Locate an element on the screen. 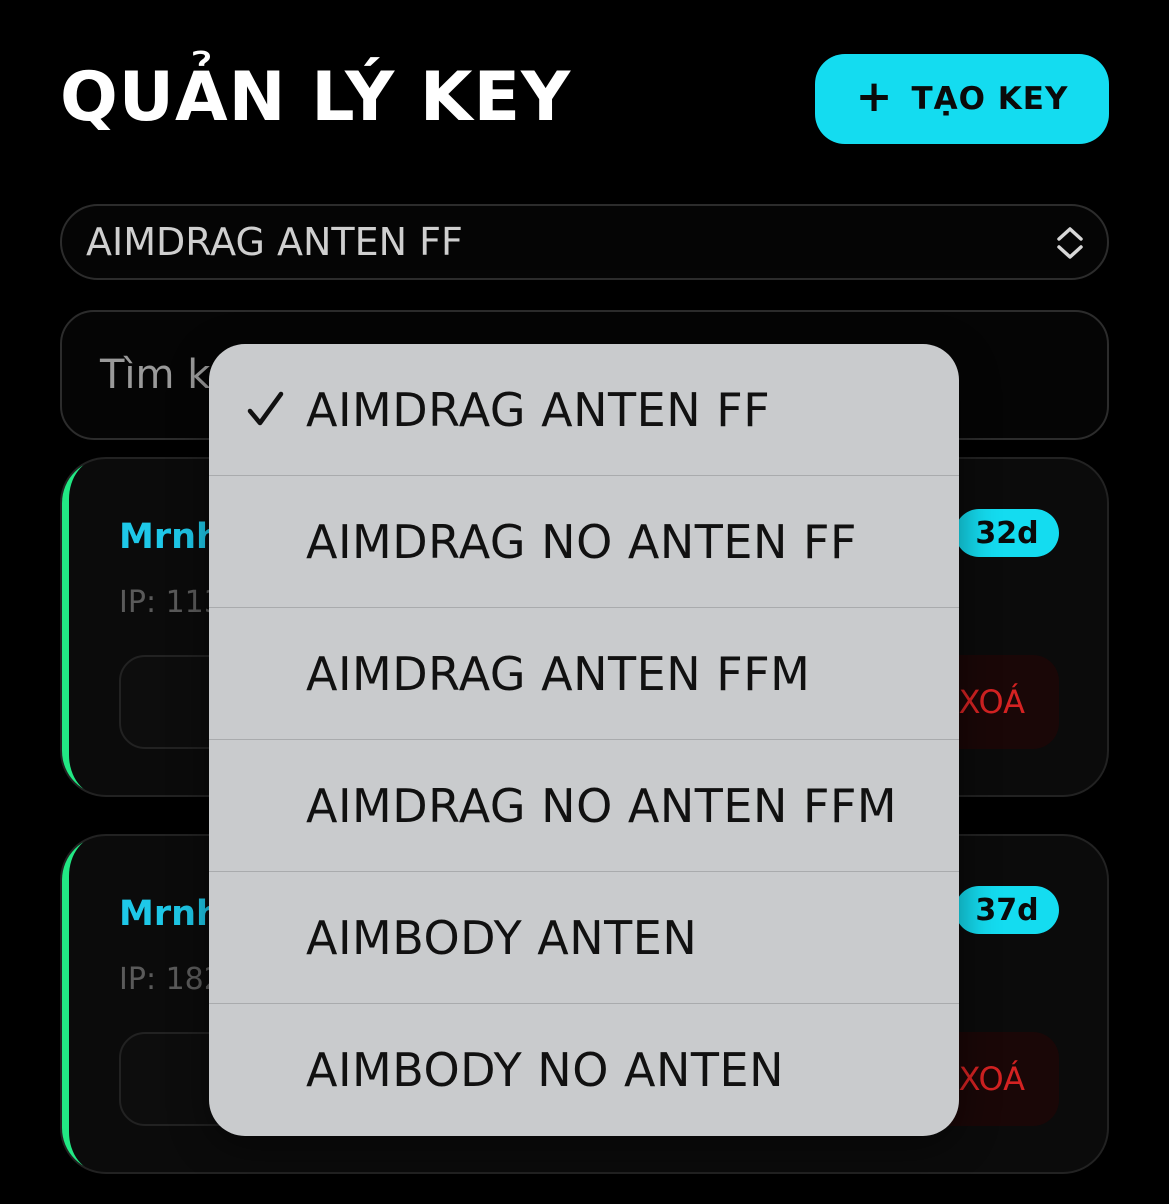 Image resolution: width=1169 pixels, height=1204 pixels. dropdown-option-label: AIMBODY NO ANTEN is located at coordinates (545, 1070).